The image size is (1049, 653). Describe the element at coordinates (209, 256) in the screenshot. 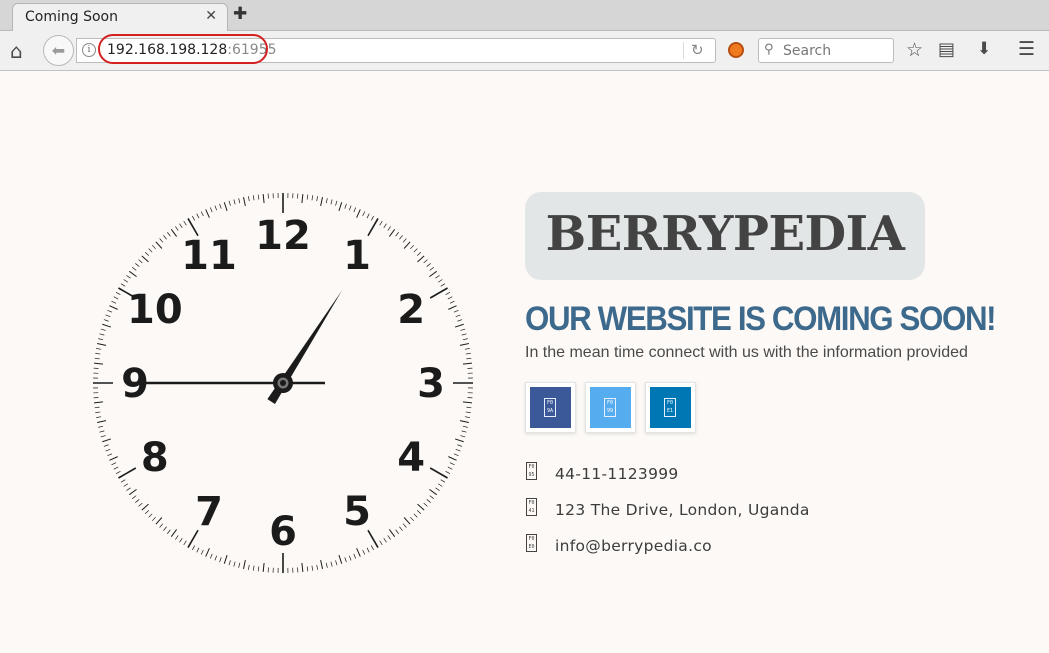

I see `clock-numeral-11: 11` at that location.